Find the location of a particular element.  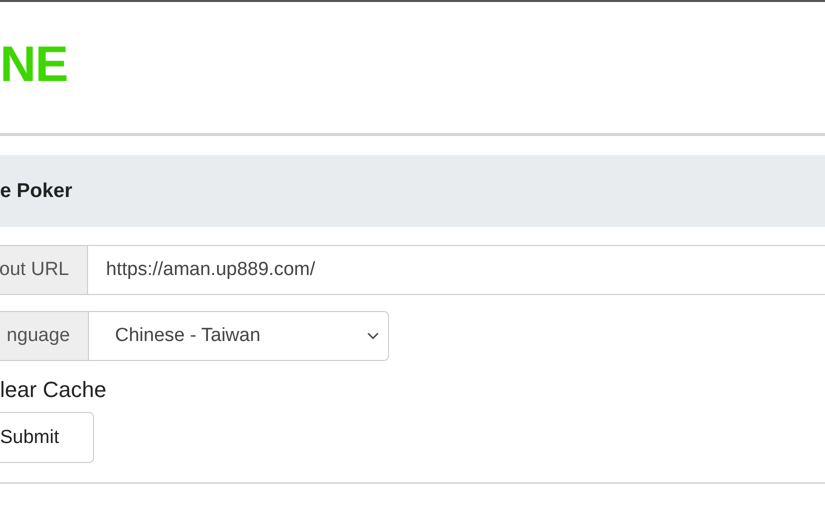

language-label: nguage is located at coordinates (44, 336).